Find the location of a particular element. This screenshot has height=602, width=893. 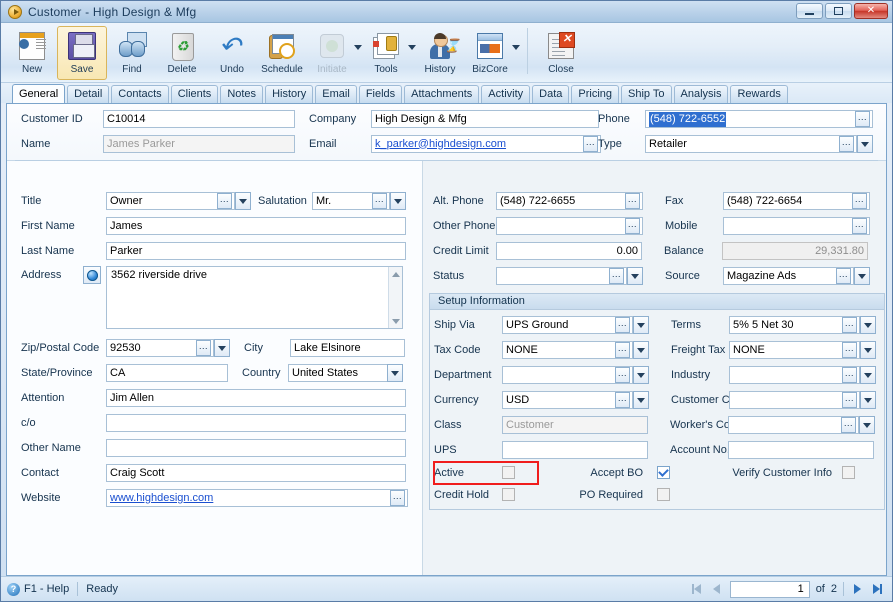

freight-tax-input: NONE is located at coordinates (785, 350).